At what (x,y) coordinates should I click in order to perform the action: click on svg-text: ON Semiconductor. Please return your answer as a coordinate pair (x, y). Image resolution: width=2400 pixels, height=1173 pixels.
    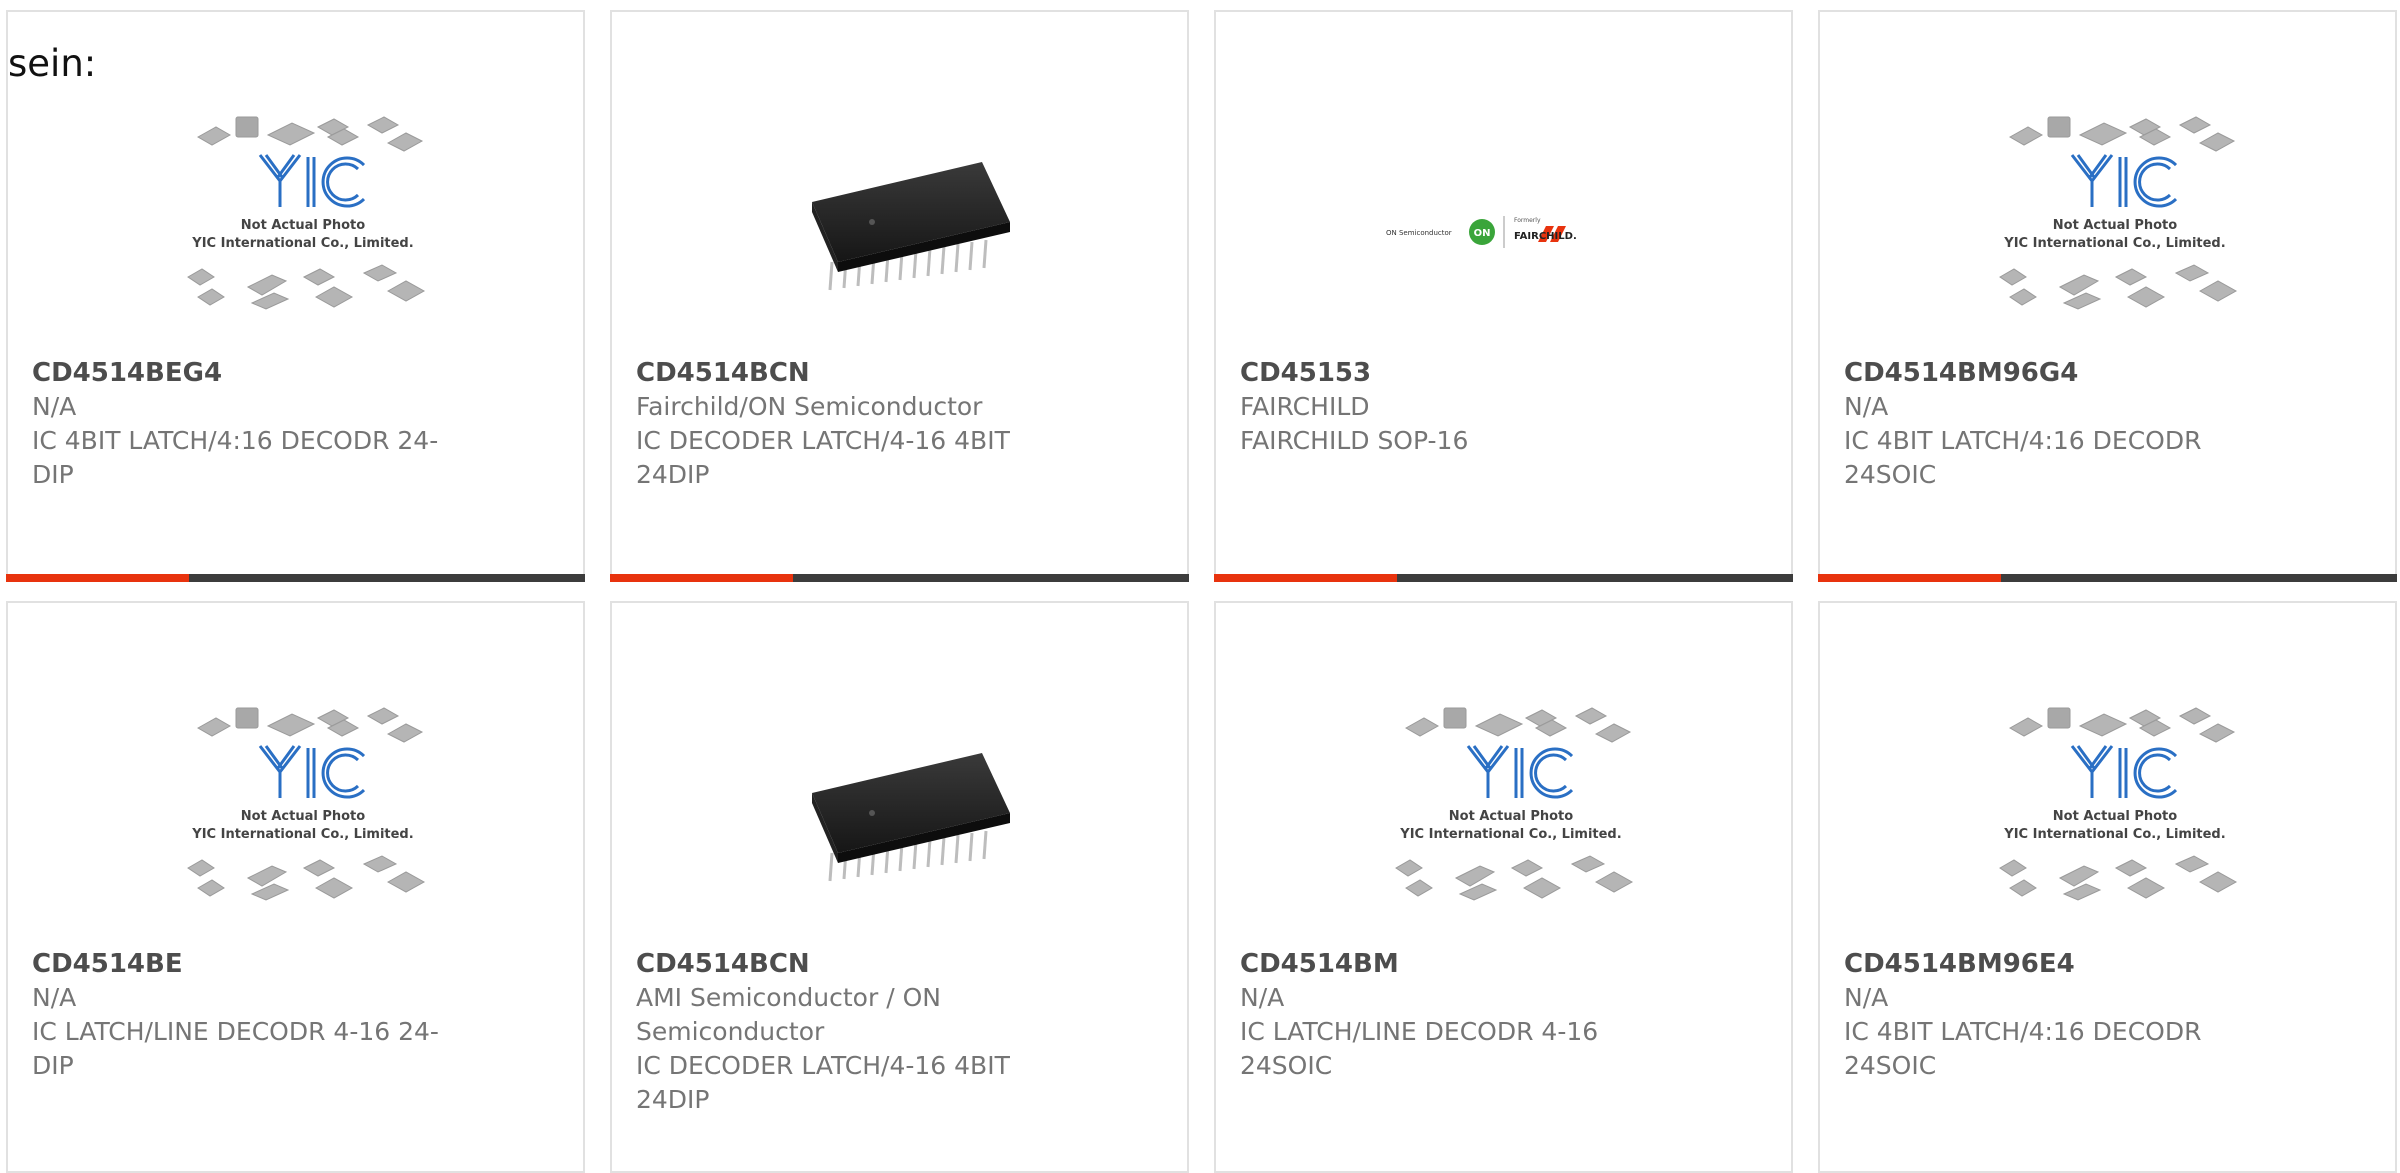
    Looking at the image, I should click on (1419, 233).